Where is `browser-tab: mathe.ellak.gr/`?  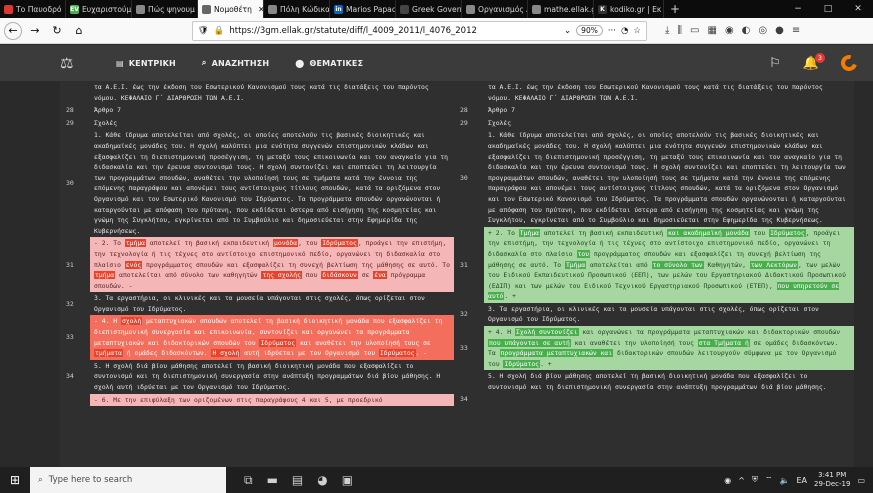 browser-tab: mathe.ellak.gr/ is located at coordinates (561, 9).